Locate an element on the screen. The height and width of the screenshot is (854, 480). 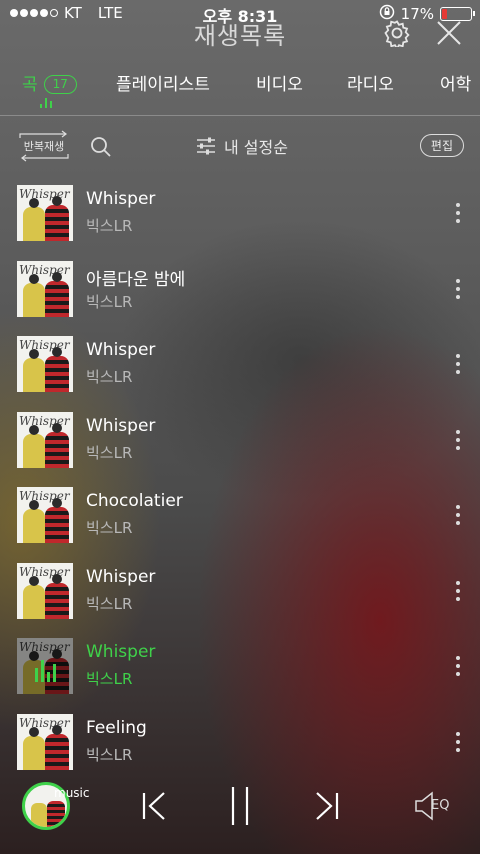
settings-button is located at coordinates (397, 33).